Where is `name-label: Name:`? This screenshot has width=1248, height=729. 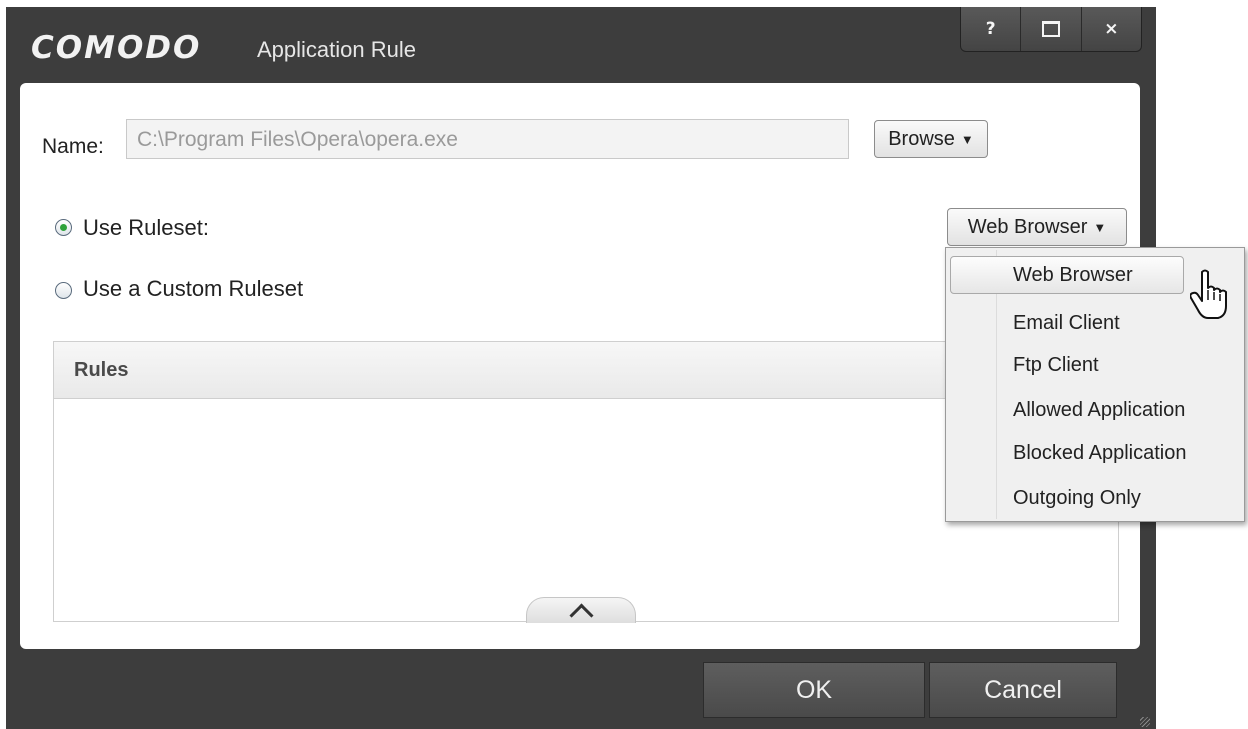 name-label: Name: is located at coordinates (73, 146).